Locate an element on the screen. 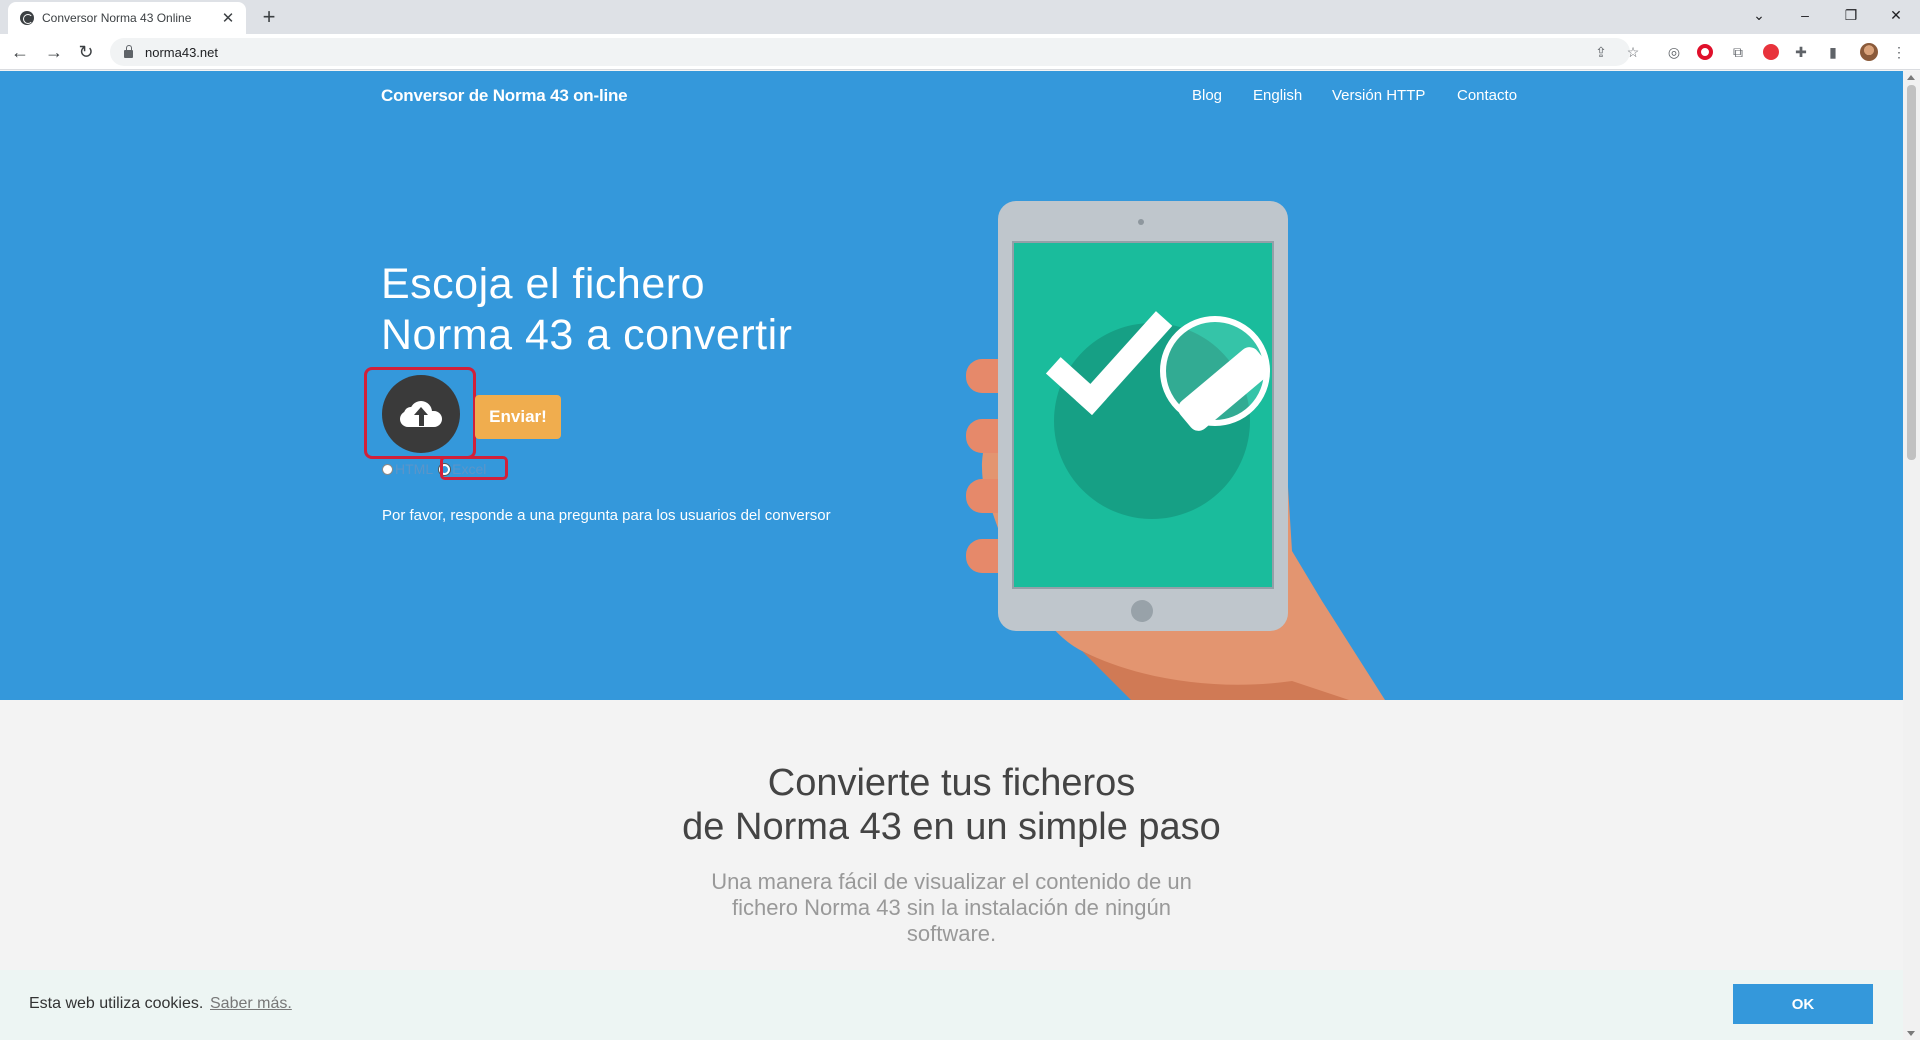 This screenshot has width=1920, height=1040. hero-heading: Escoja el fichero Norma 43 a convertir is located at coordinates (641, 310).